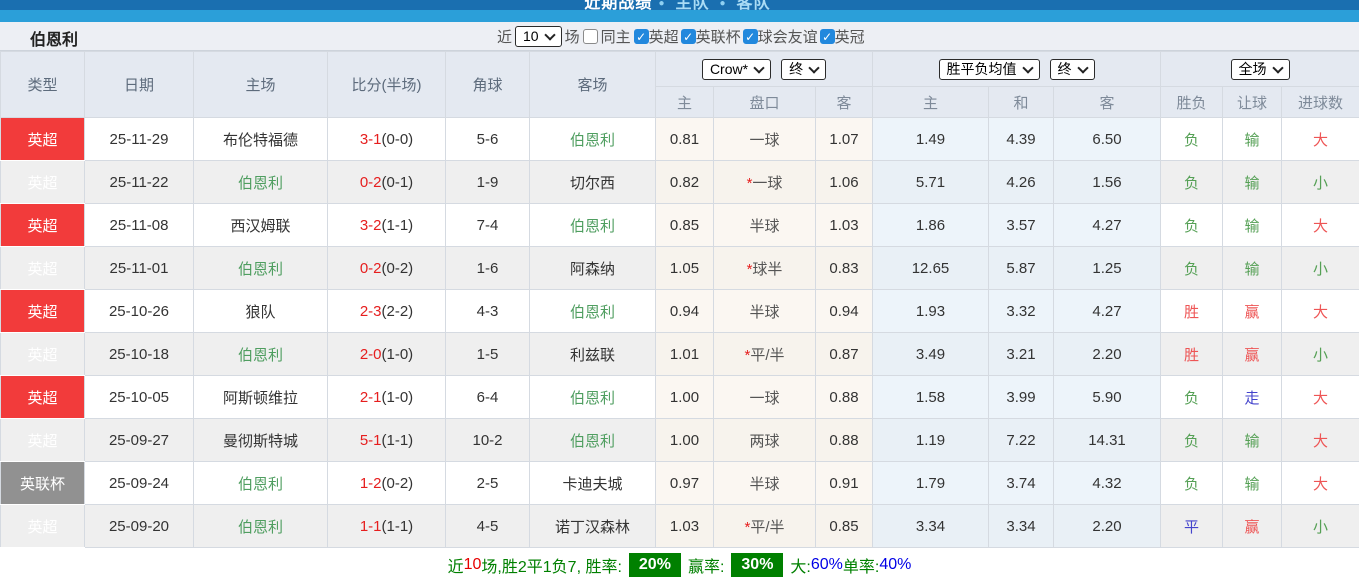 This screenshot has height=581, width=1359. Describe the element at coordinates (685, 225) in the screenshot. I see `handicap-home-odds: 0.85` at that location.